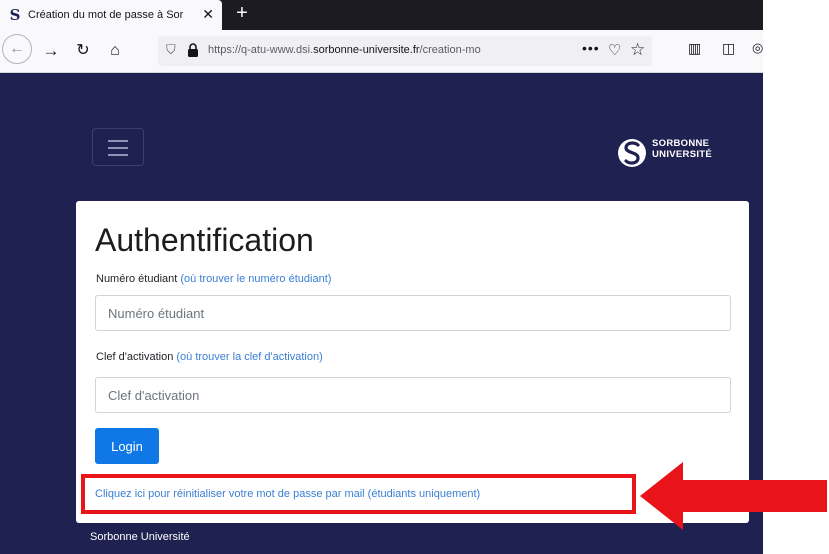  I want to click on url-suffix: /creation-mo, so click(450, 50).